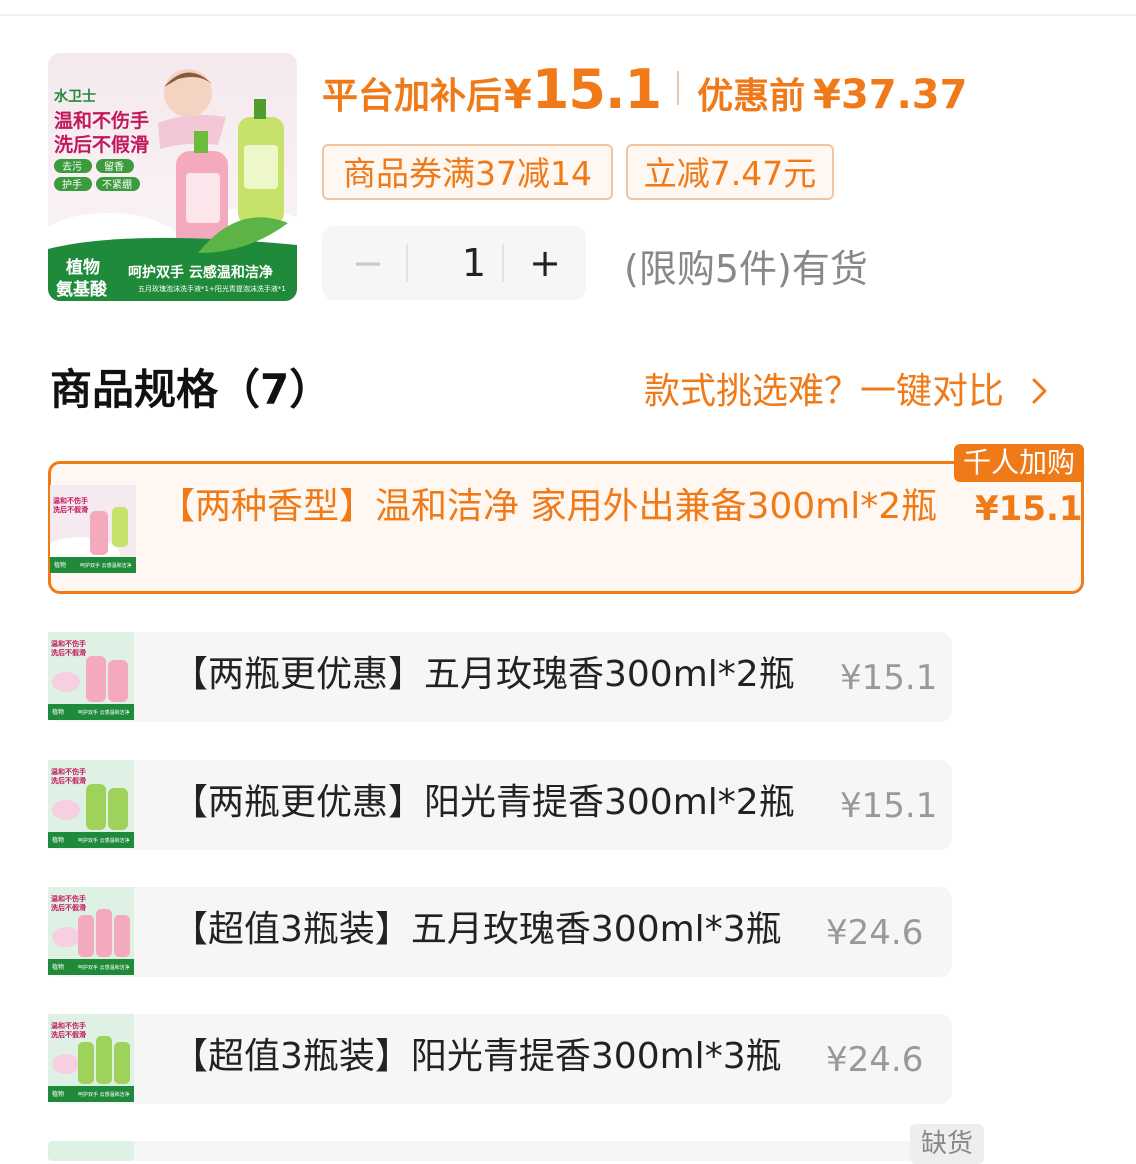  Describe the element at coordinates (545, 263) in the screenshot. I see `increase-button: +` at that location.